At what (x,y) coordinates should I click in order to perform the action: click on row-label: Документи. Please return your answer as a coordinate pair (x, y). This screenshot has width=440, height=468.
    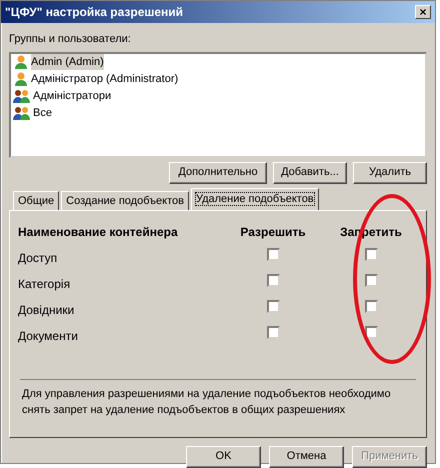
    Looking at the image, I should click on (48, 336).